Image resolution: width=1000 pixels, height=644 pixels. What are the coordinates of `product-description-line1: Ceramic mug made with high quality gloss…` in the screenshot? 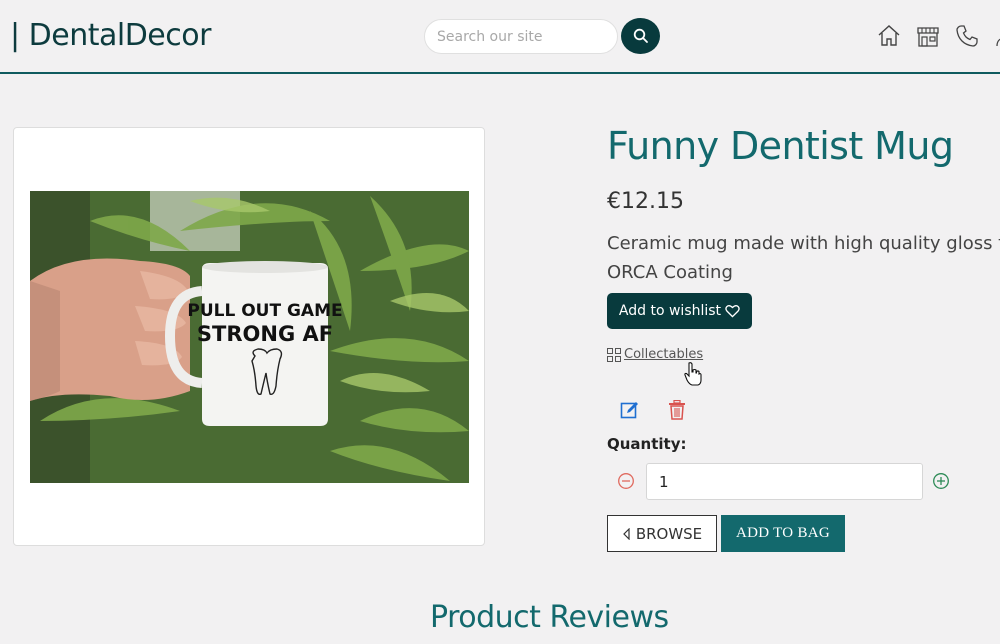 It's located at (803, 243).